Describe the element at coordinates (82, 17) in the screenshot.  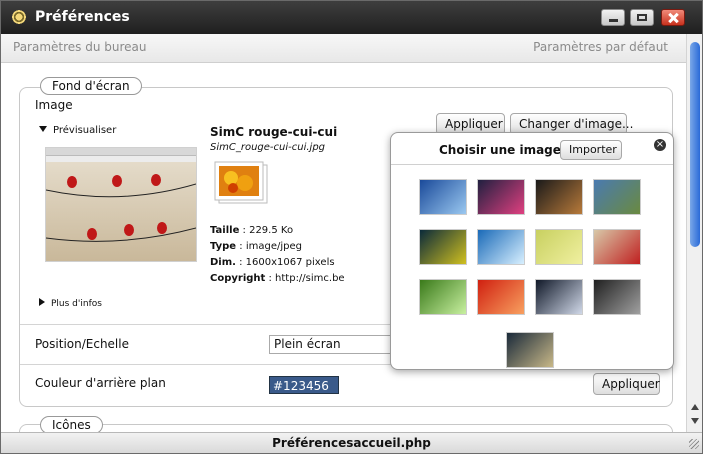
I see `window-title: Préférences` at that location.